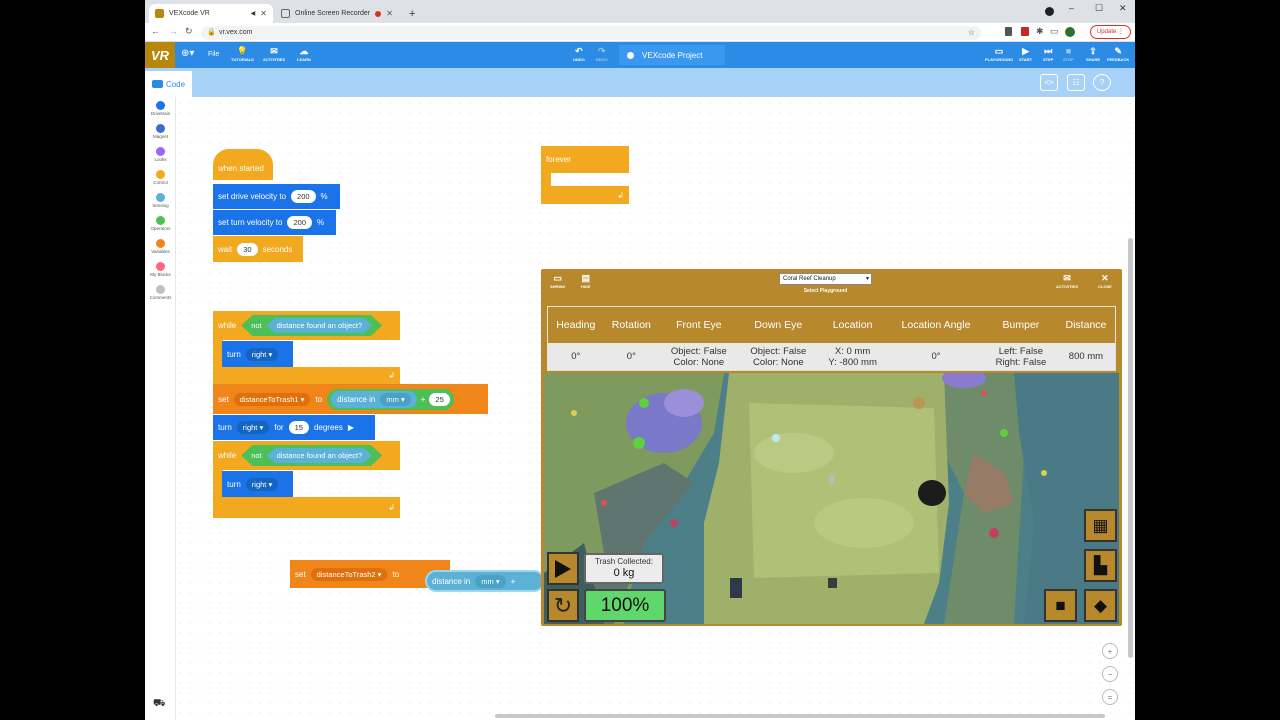 This screenshot has height=720, width=1280. I want to click on variable-dropdown: distanceToTrash1 ▾, so click(272, 399).